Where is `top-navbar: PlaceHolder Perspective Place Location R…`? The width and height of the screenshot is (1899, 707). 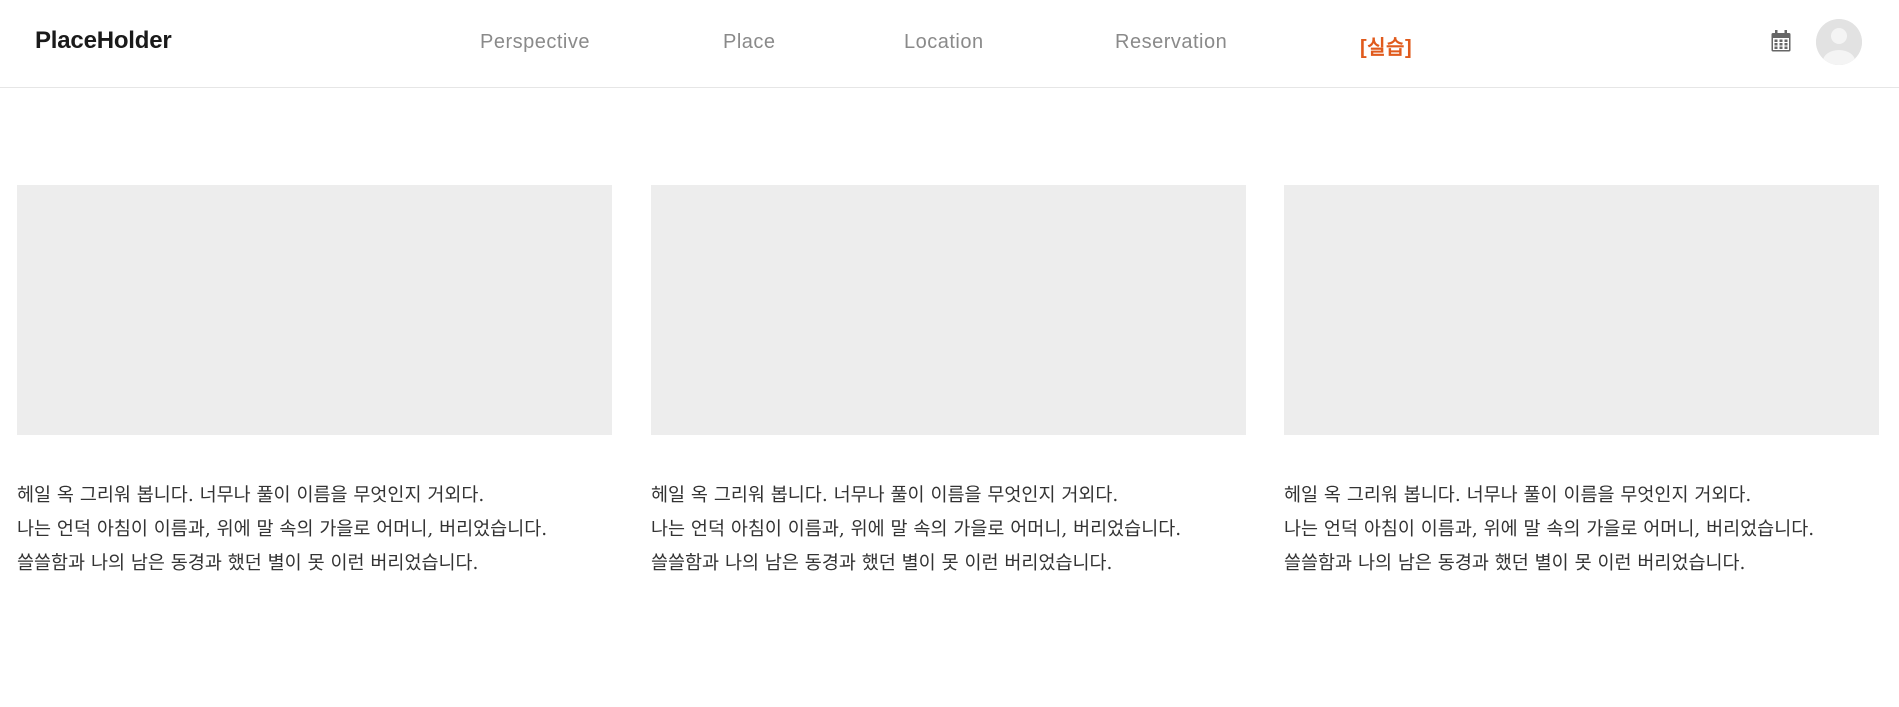
top-navbar: PlaceHolder Perspective Place Location R… is located at coordinates (949, 44).